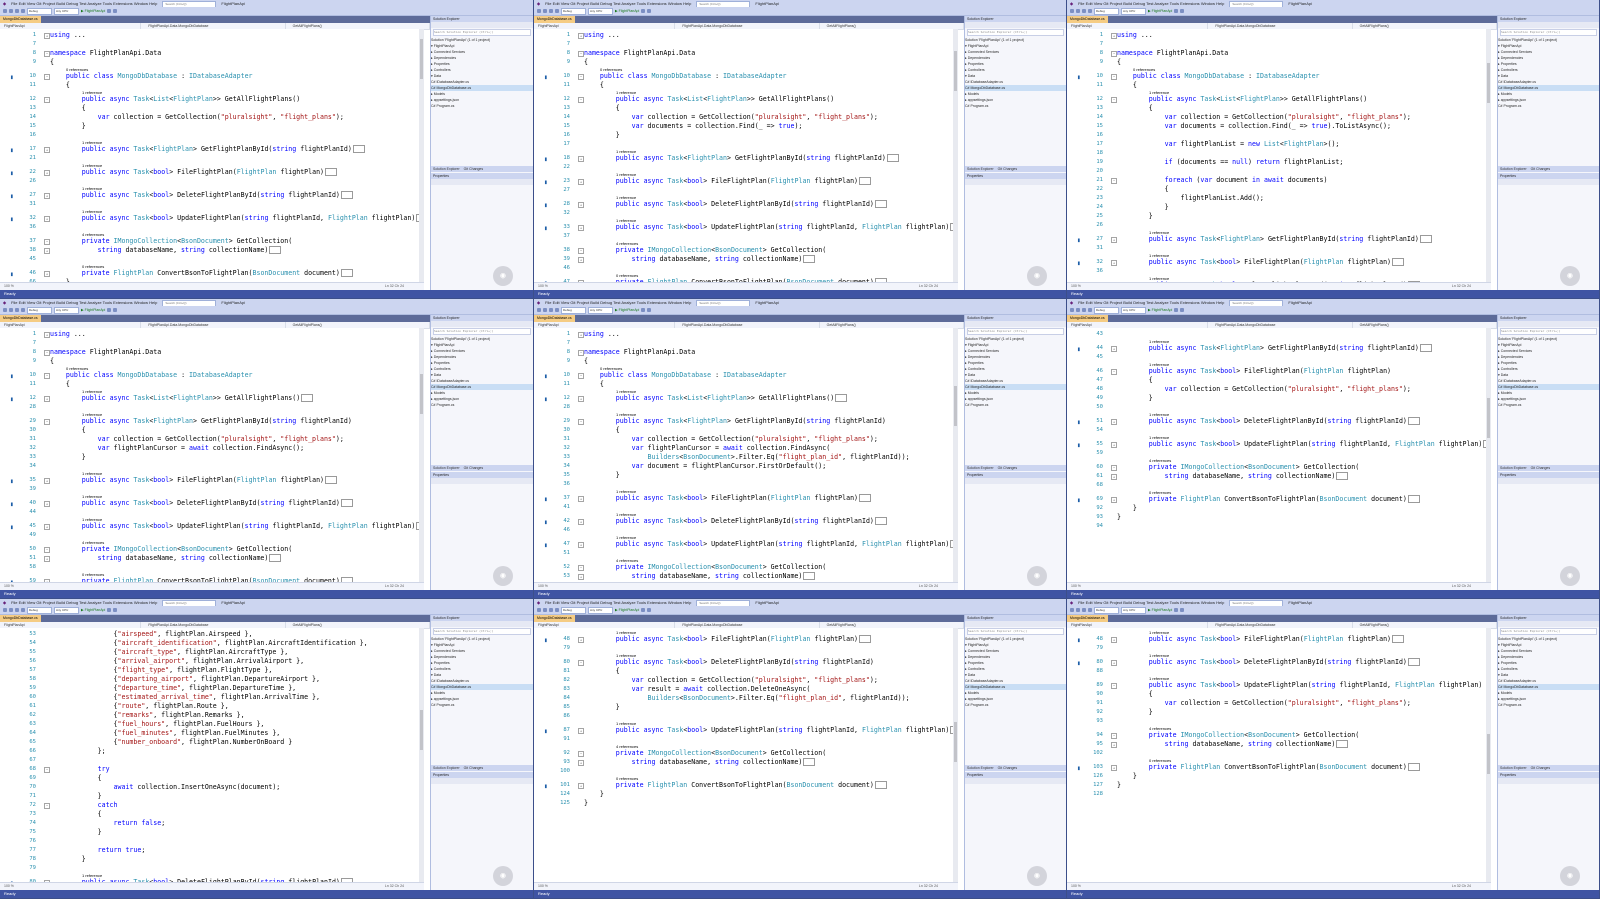 Image resolution: width=1600 pixels, height=899 pixels. Describe the element at coordinates (153, 3) in the screenshot. I see `menu-help: Help` at that location.